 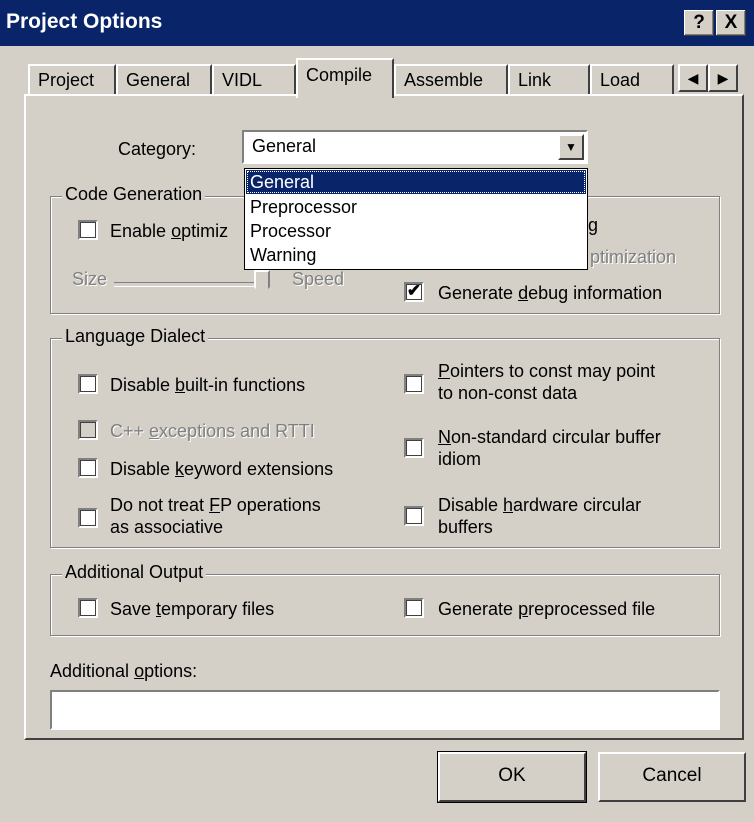 What do you see at coordinates (167, 527) in the screenshot?
I see `fp-ops-label-line2: as associative` at bounding box center [167, 527].